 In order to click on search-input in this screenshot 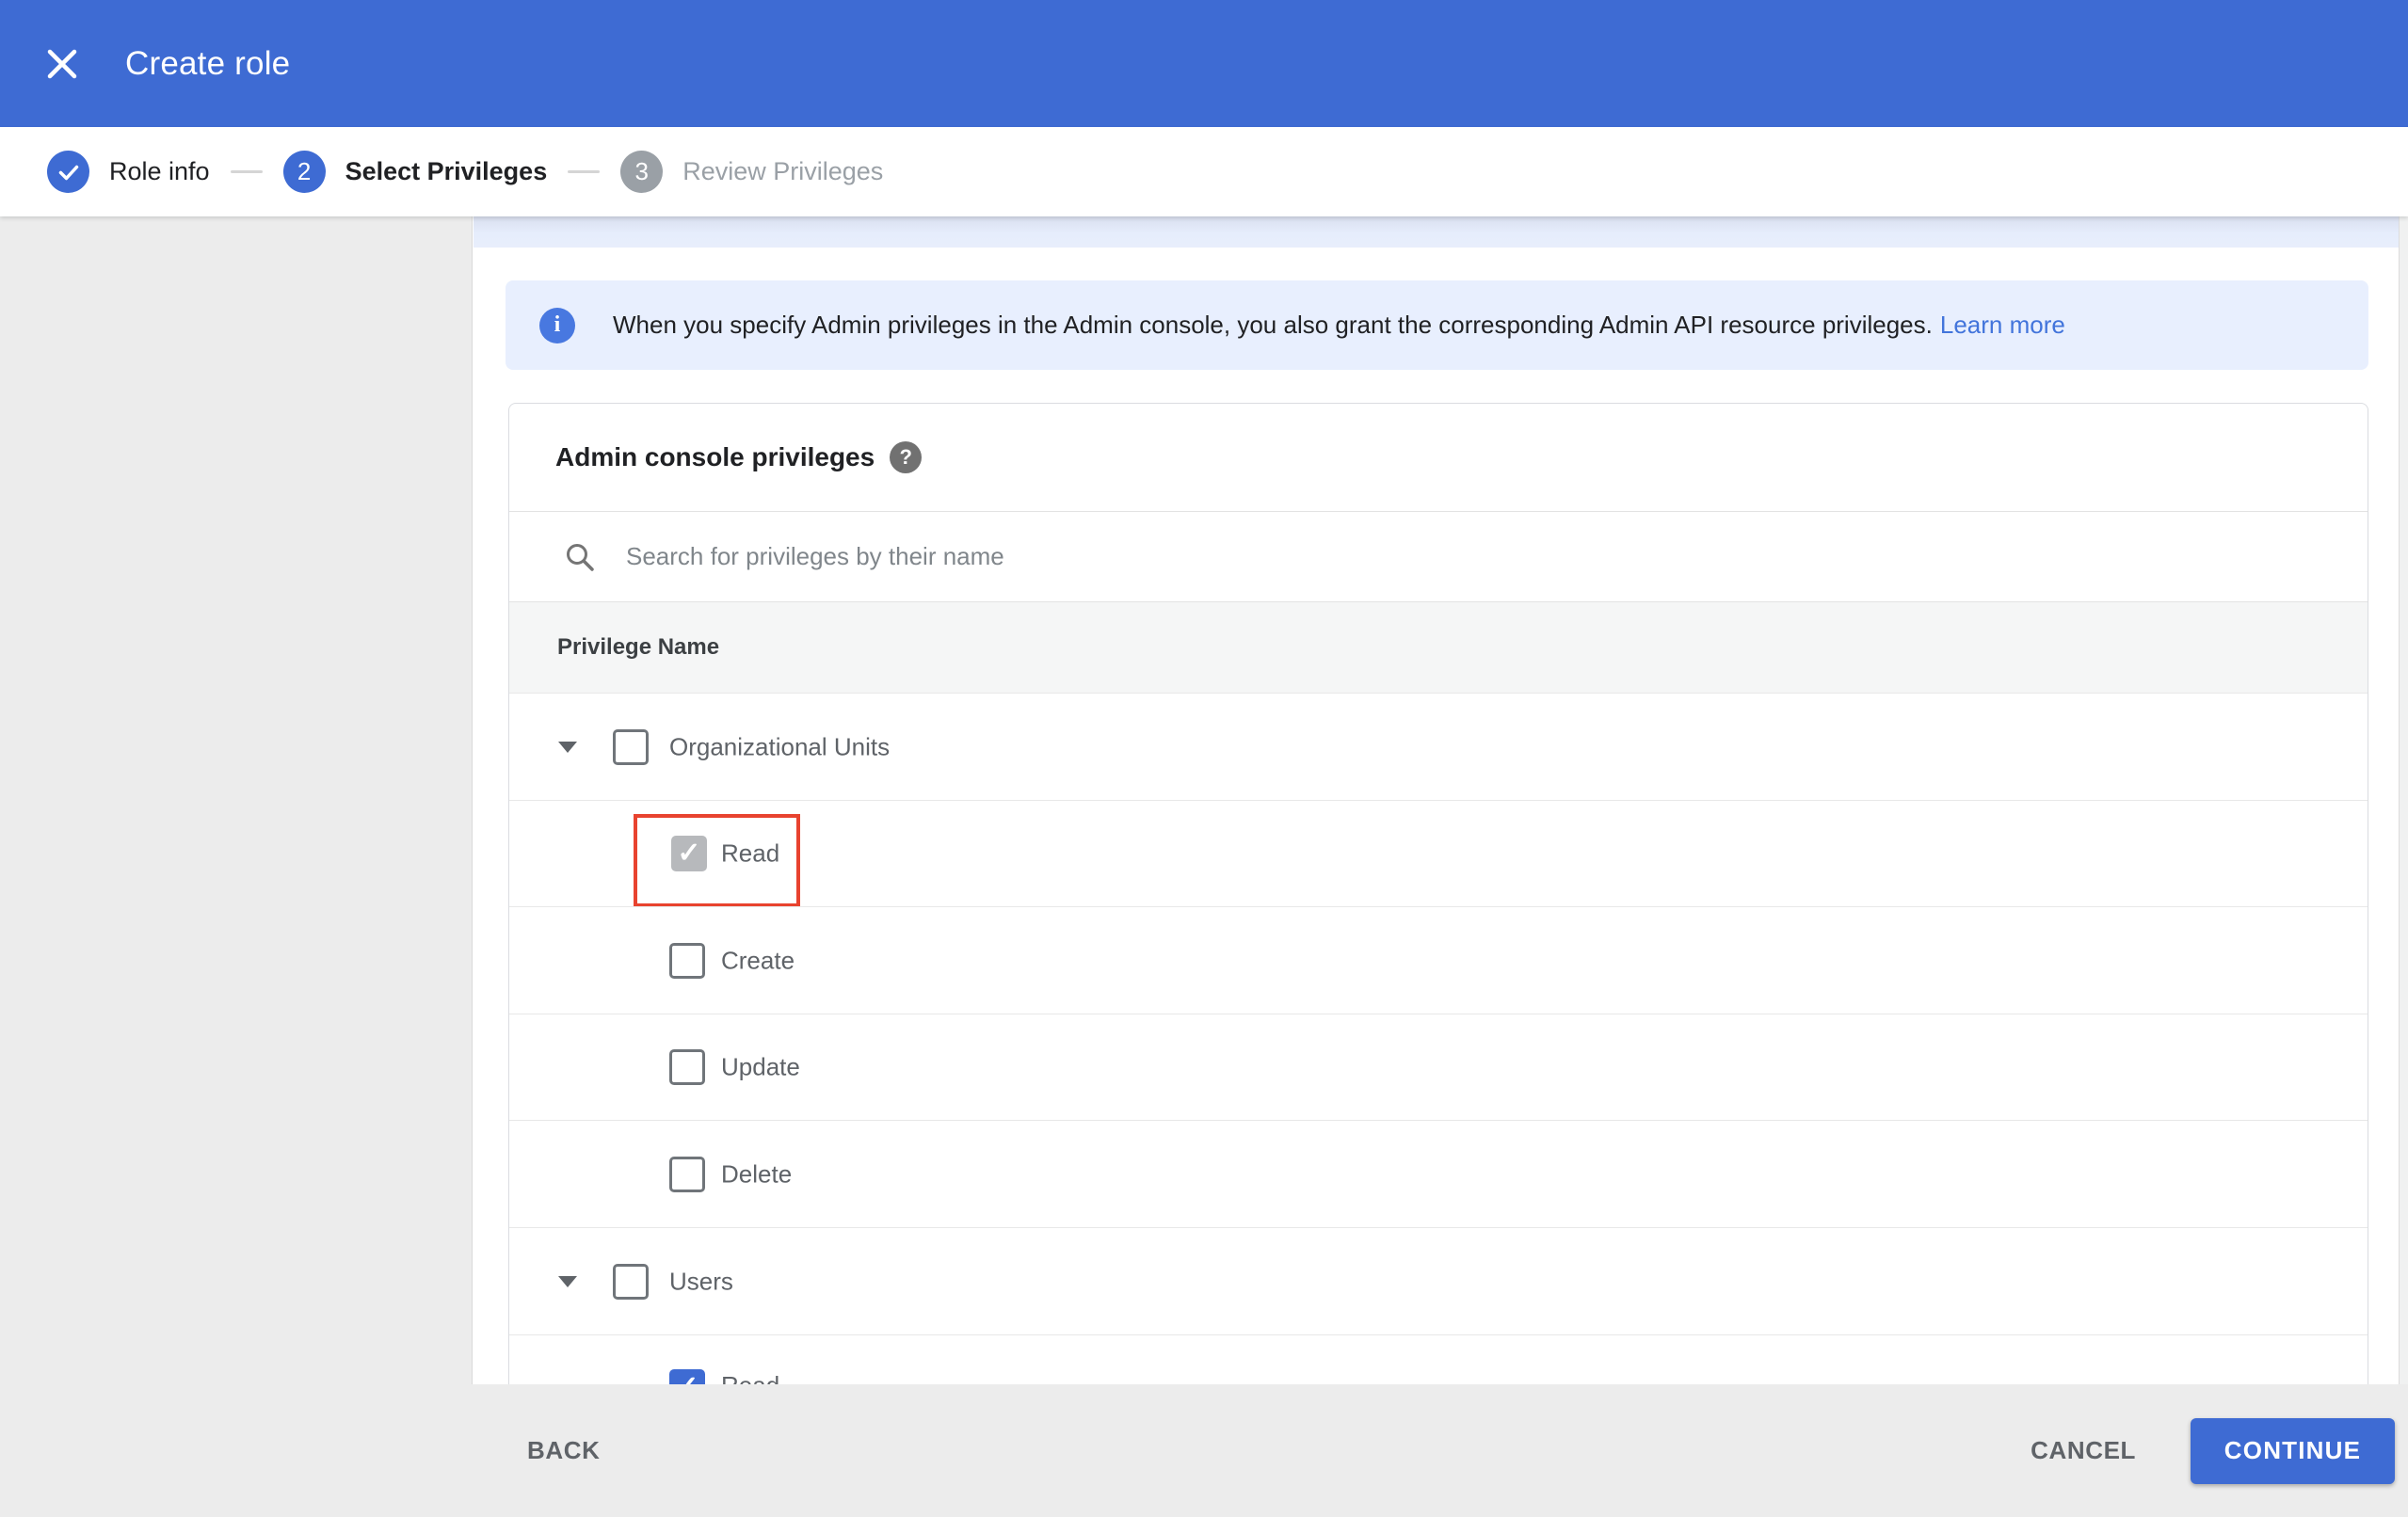, I will do `click(1332, 556)`.